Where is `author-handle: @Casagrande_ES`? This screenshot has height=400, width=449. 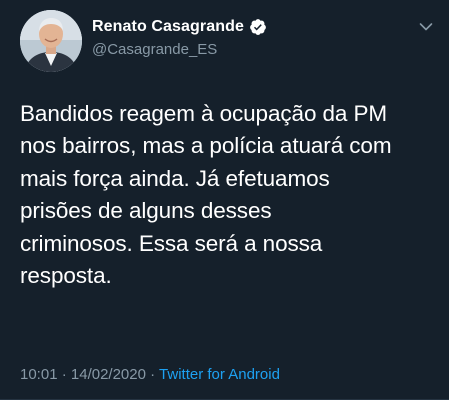 author-handle: @Casagrande_ES is located at coordinates (154, 49).